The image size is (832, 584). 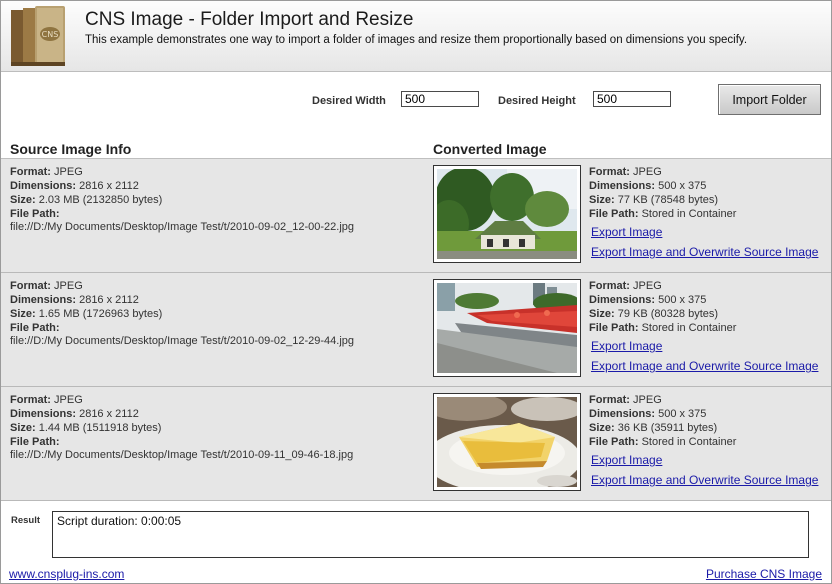 I want to click on converted-image-heading: Converted Image, so click(x=490, y=149).